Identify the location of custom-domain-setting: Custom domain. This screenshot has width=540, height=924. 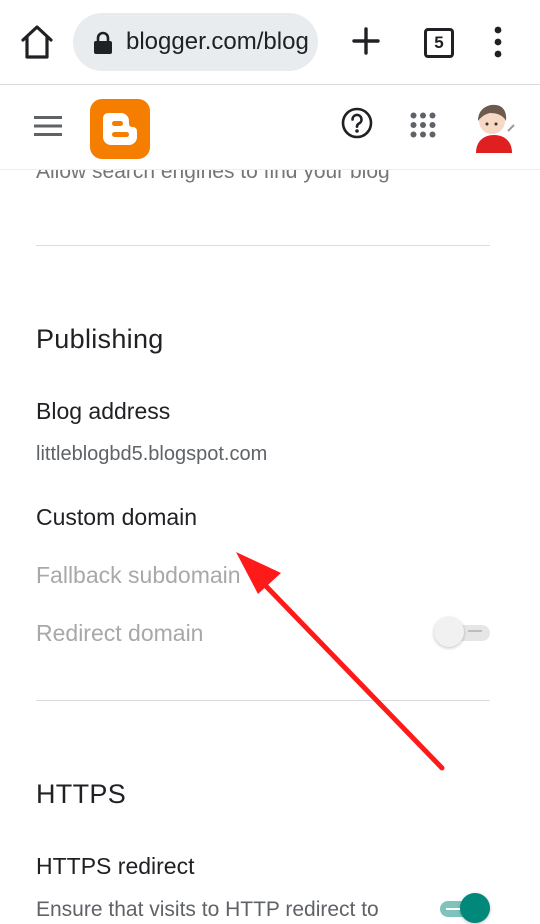
(116, 517).